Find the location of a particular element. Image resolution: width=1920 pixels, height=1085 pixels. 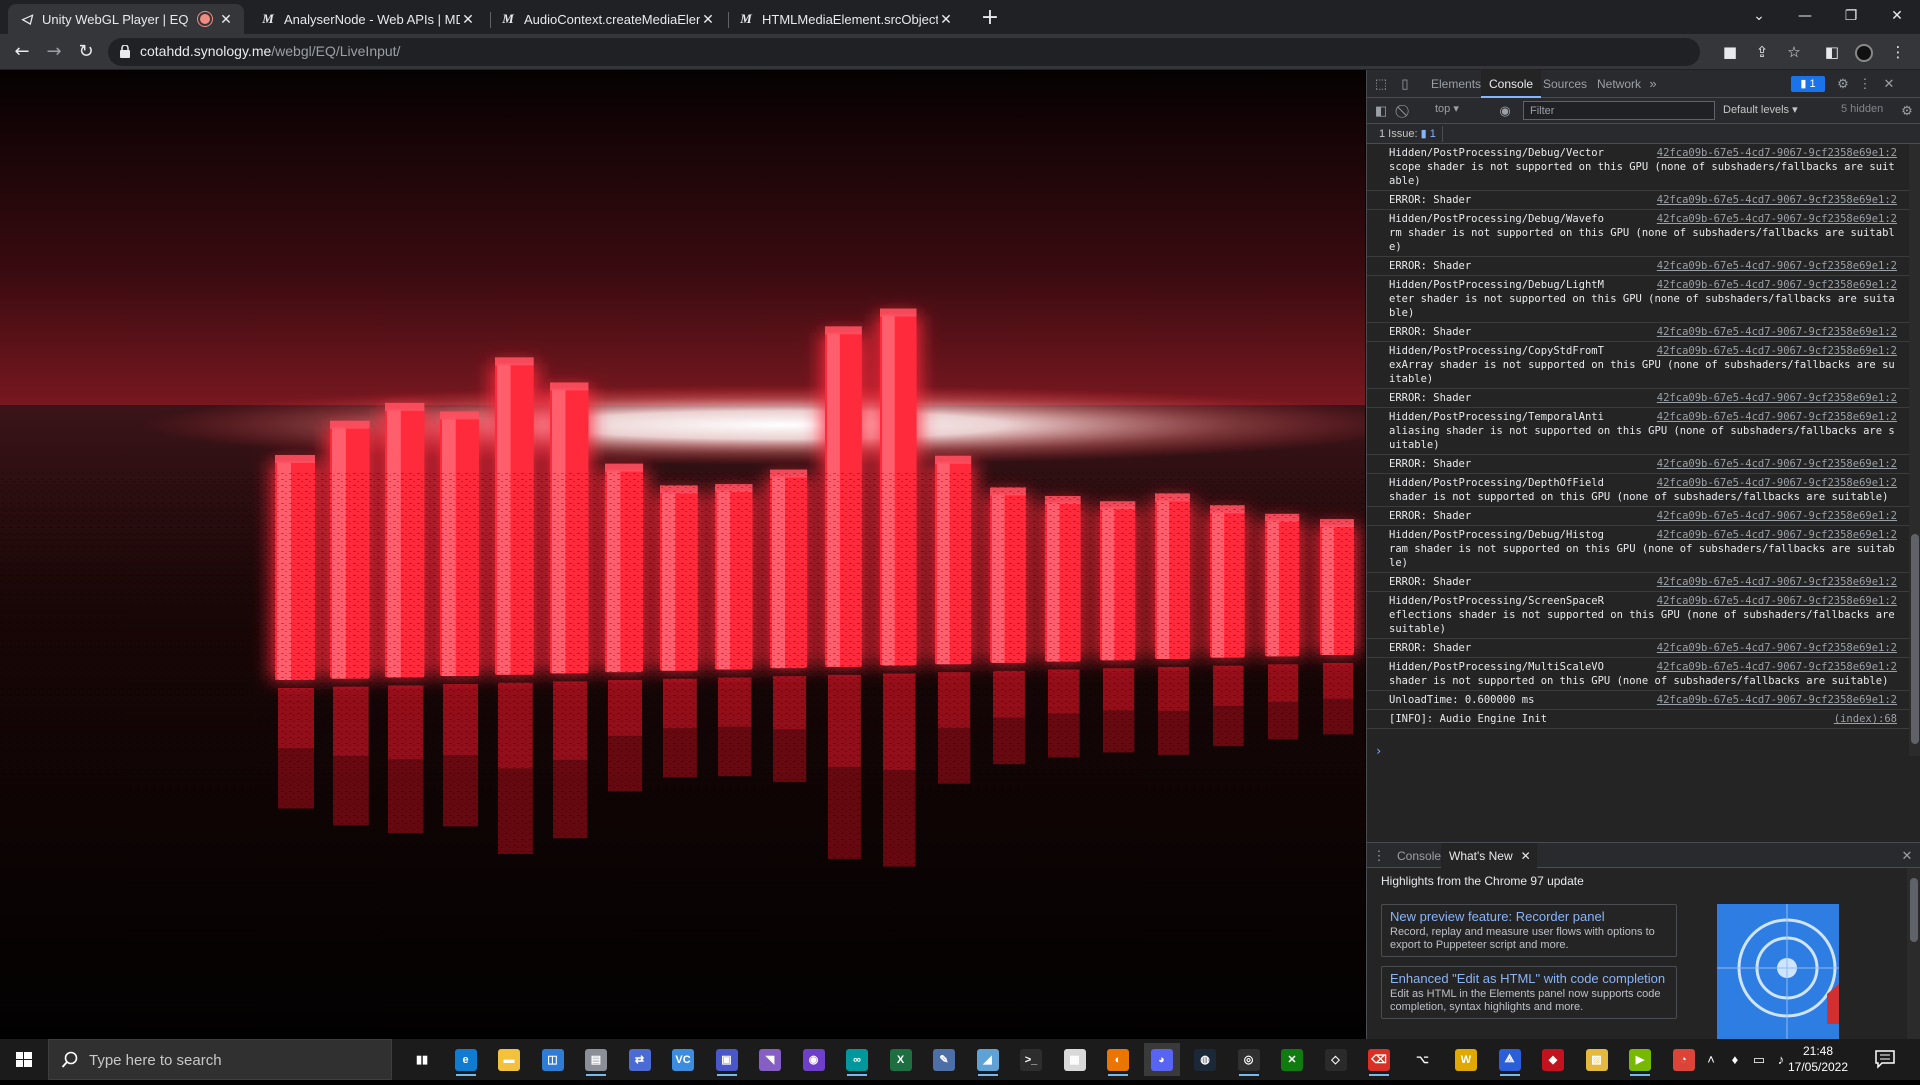

taskbar-app-printer-app: ▤ is located at coordinates (596, 1059).